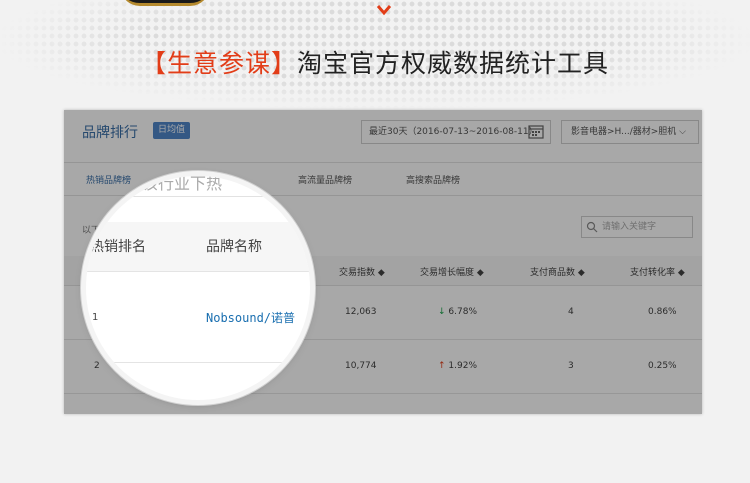 The image size is (750, 483). I want to click on col-hot-rank: 热销排名, so click(118, 247).